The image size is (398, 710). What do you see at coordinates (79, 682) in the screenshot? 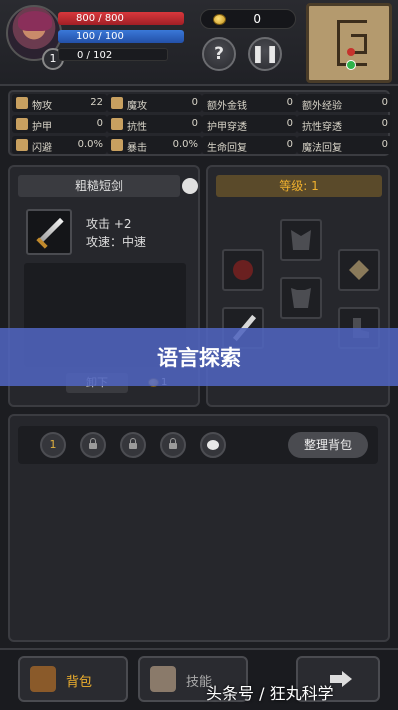
I see `nav-bag-label: 背包` at bounding box center [79, 682].